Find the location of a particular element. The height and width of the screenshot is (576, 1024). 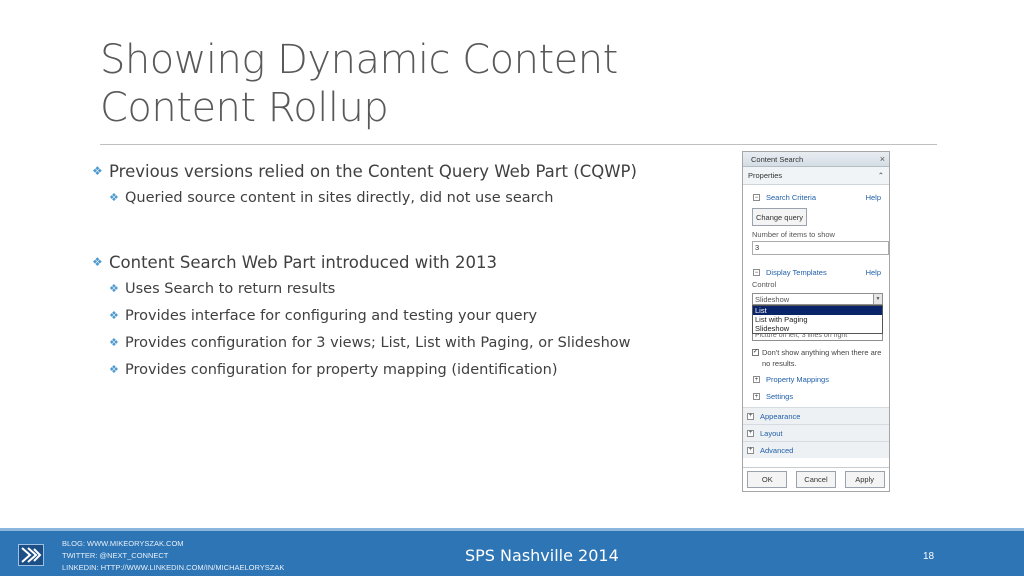

control-dropdown: List List with Paging Slideshow is located at coordinates (817, 319).